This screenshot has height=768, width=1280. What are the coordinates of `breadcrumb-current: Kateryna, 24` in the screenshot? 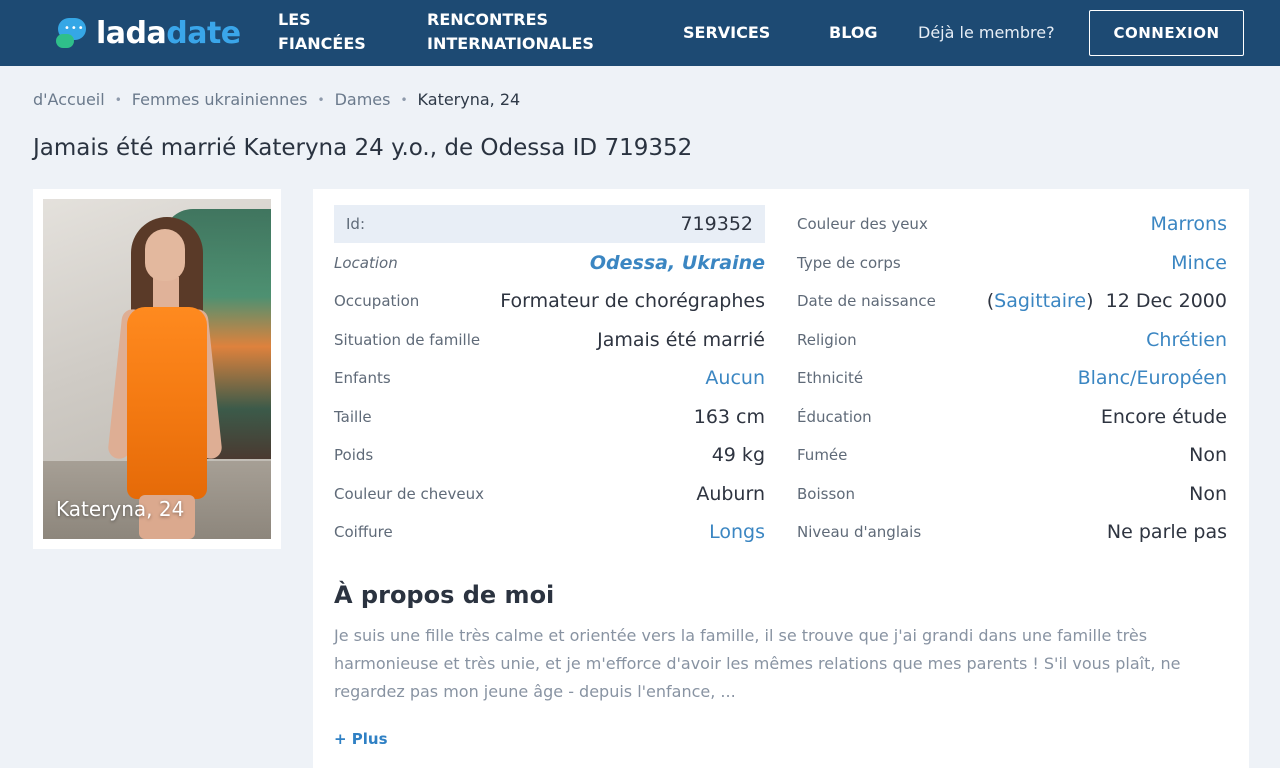 It's located at (469, 99).